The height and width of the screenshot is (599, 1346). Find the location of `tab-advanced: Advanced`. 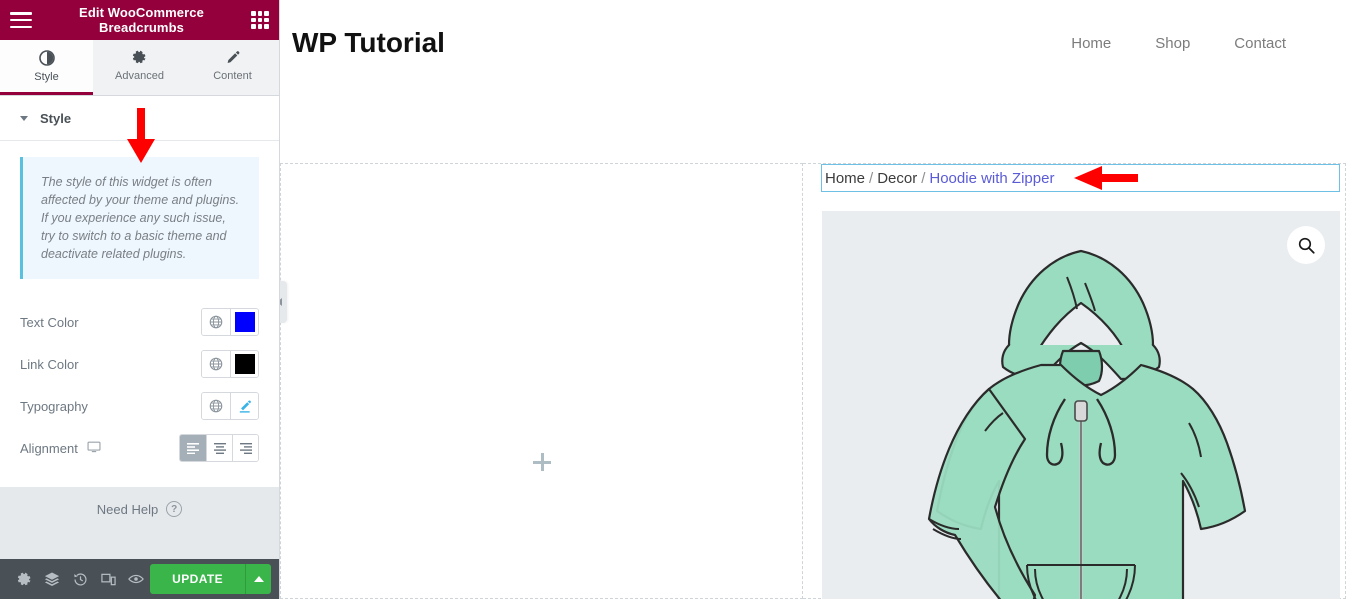

tab-advanced: Advanced is located at coordinates (139, 67).